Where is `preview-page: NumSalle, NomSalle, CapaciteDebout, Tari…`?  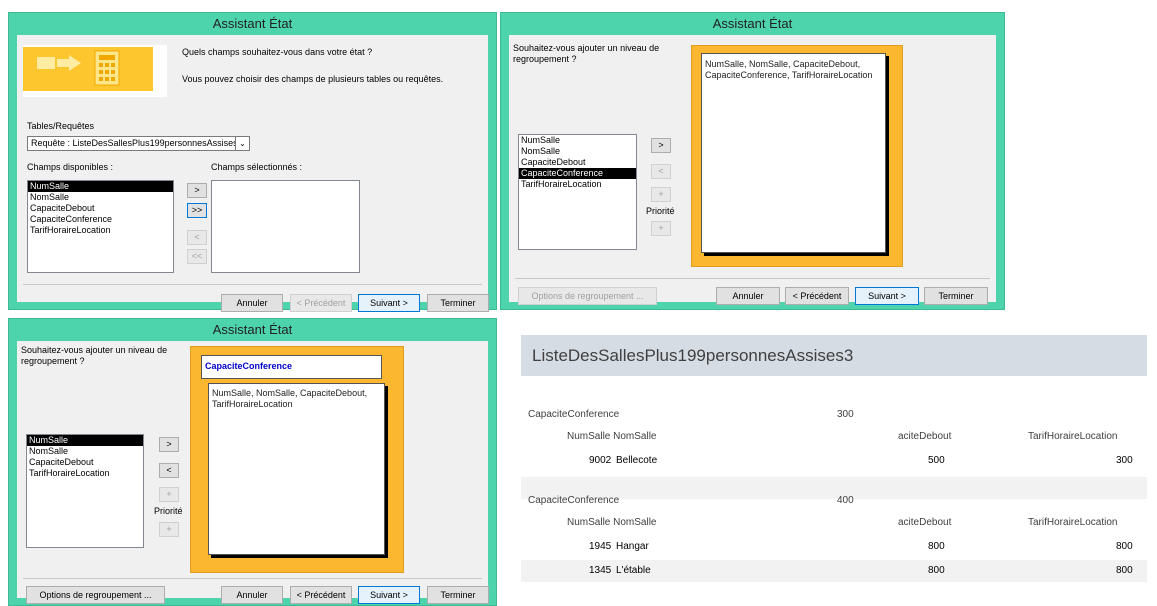
preview-page: NumSalle, NomSalle, CapaciteDebout, Tari… is located at coordinates (296, 469).